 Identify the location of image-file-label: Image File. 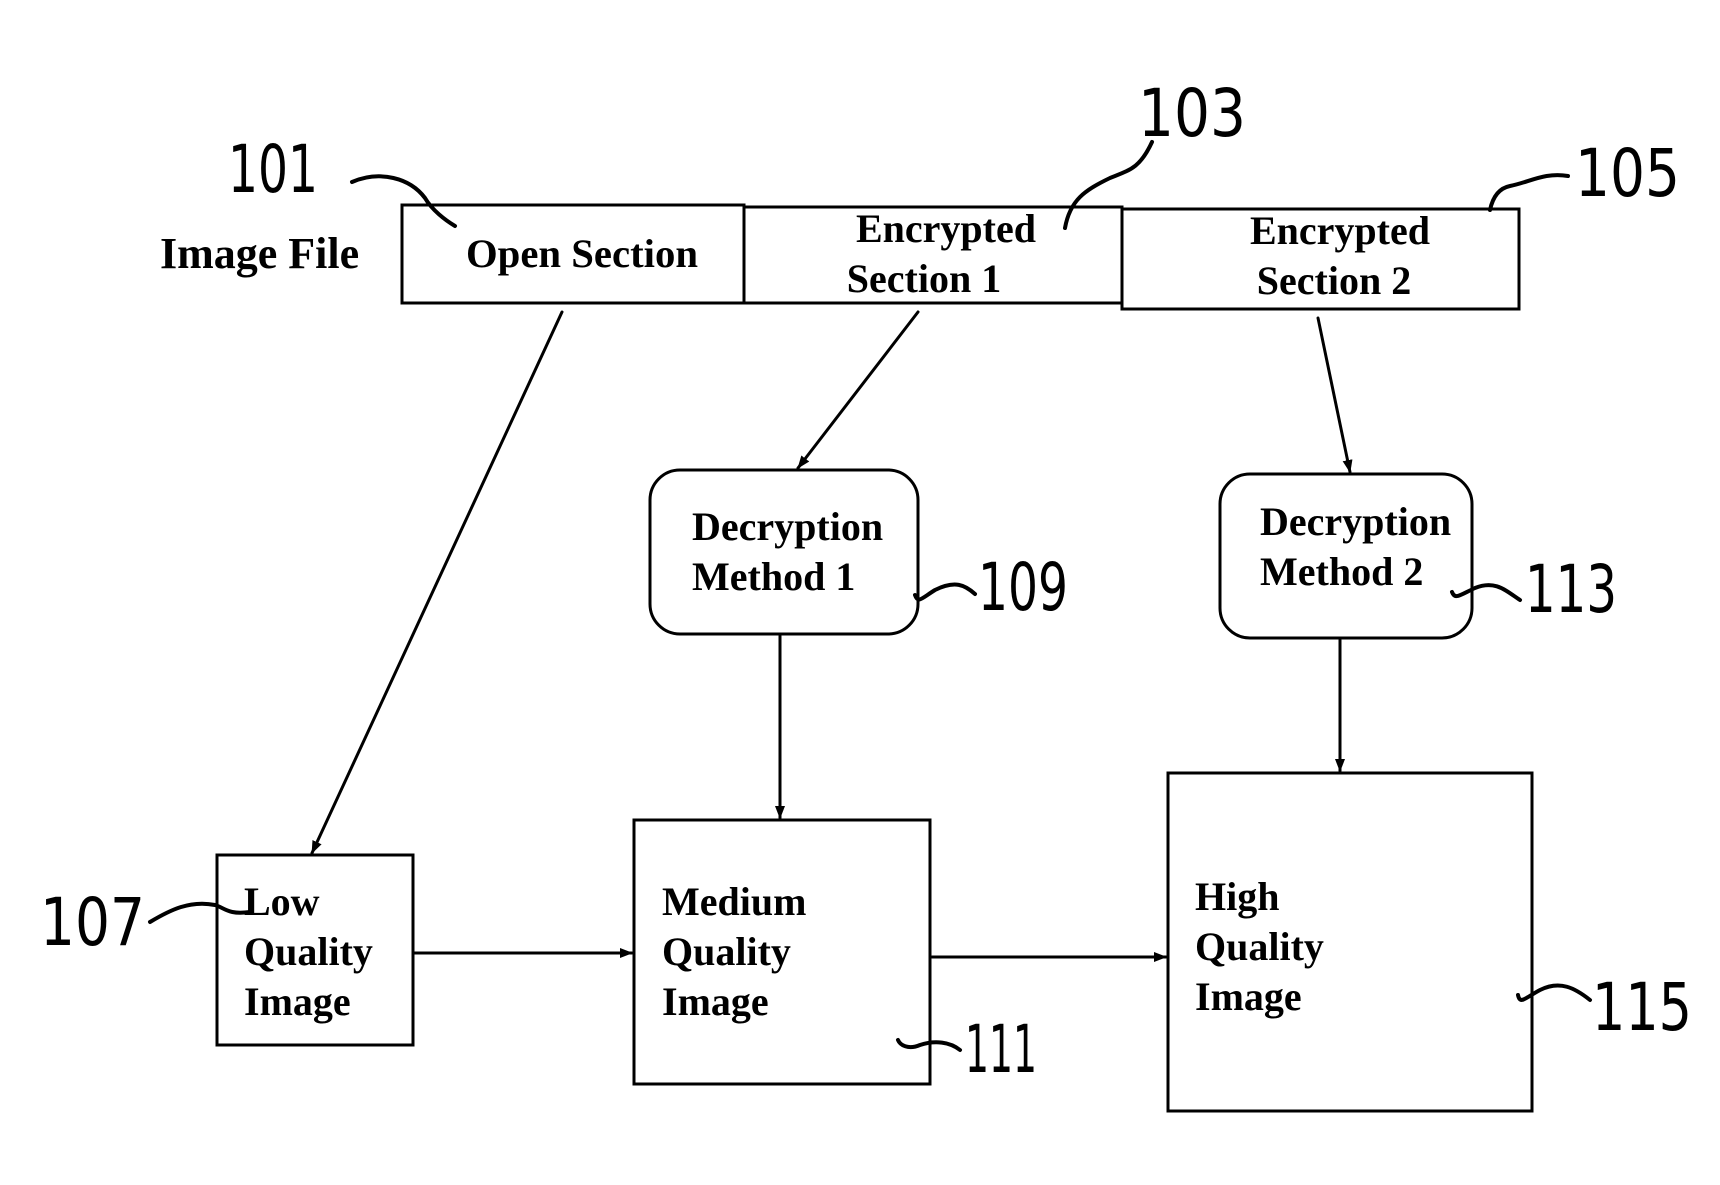
(259, 253).